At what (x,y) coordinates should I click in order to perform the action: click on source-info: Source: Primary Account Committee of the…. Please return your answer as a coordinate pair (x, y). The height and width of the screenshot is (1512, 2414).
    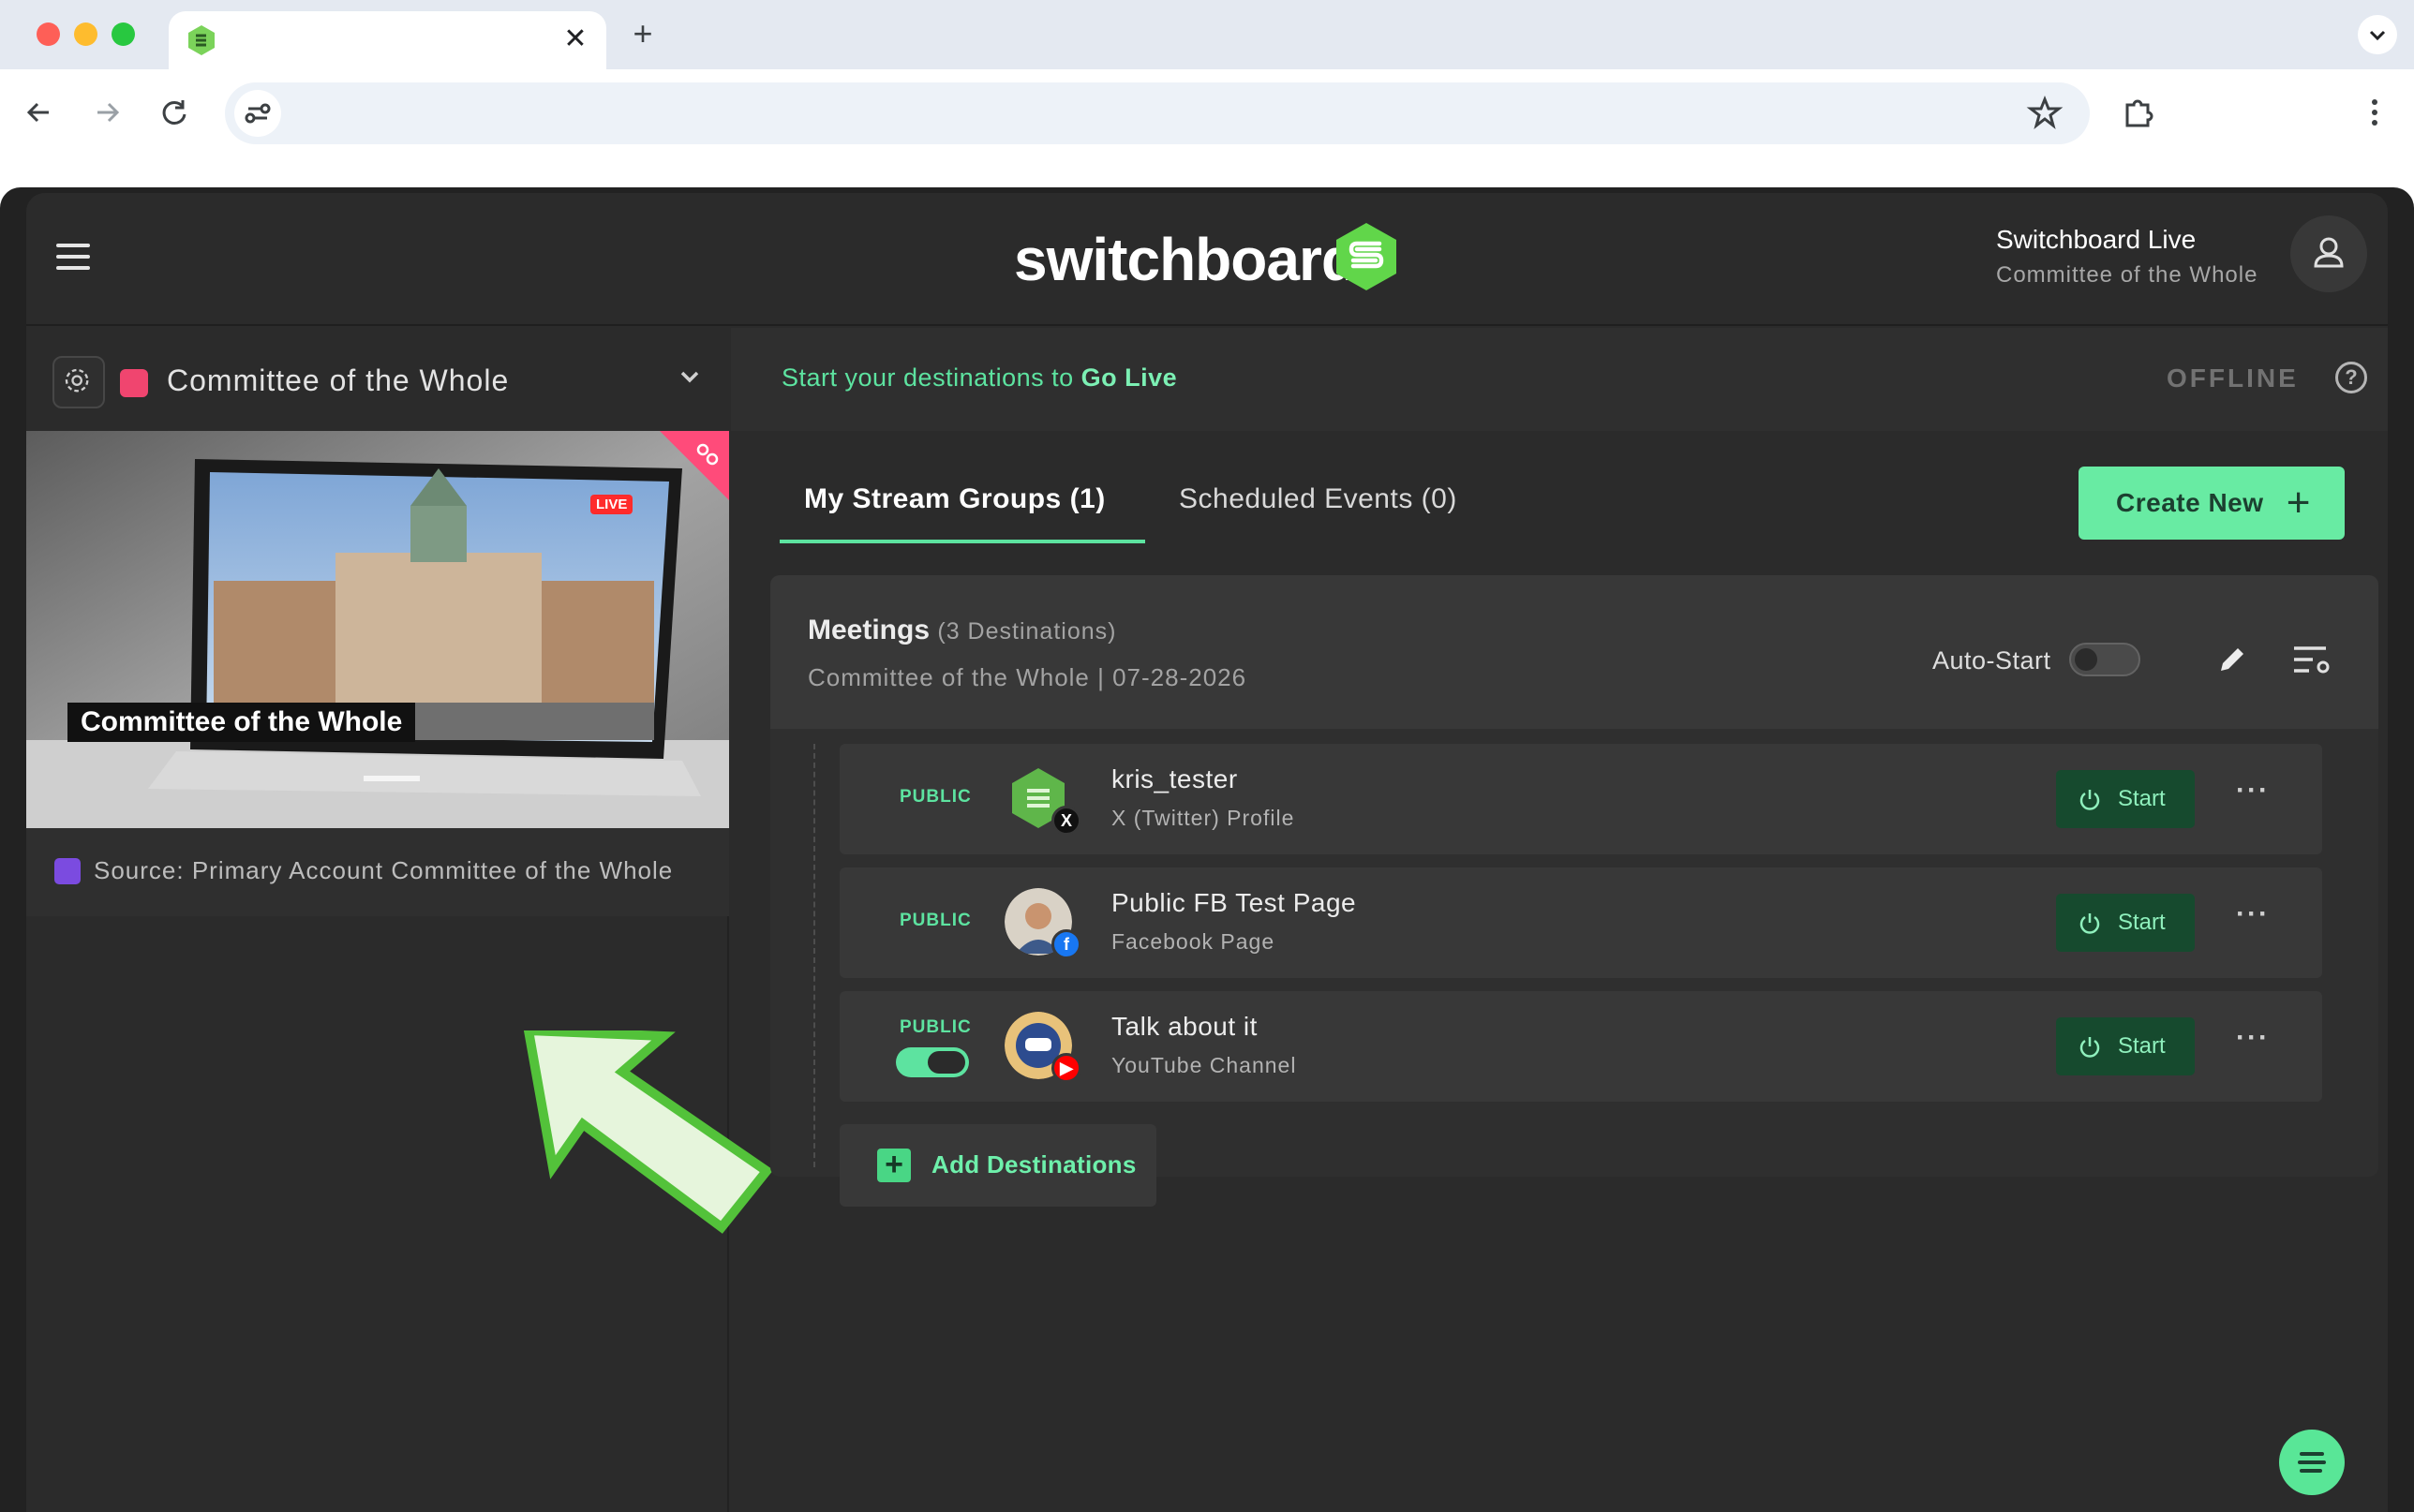
    Looking at the image, I should click on (377, 872).